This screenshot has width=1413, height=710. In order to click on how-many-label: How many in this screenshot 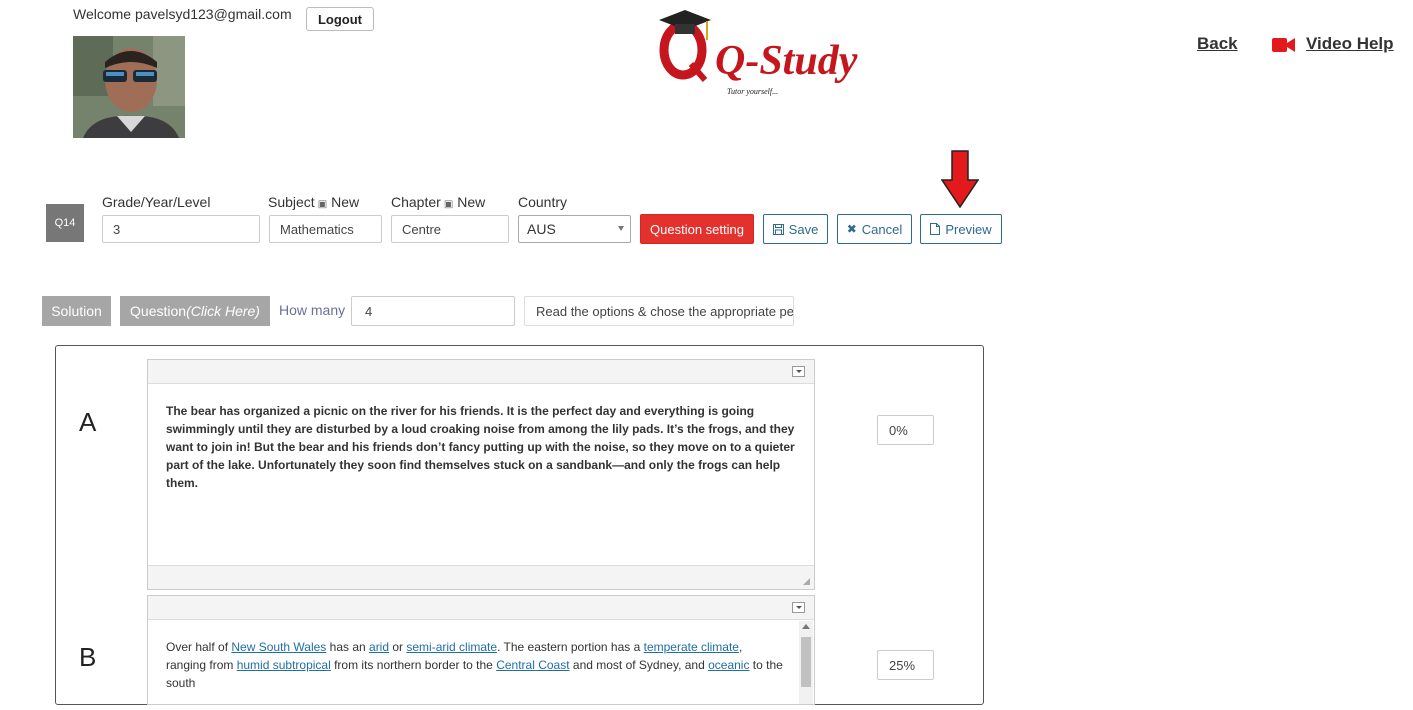, I will do `click(312, 310)`.